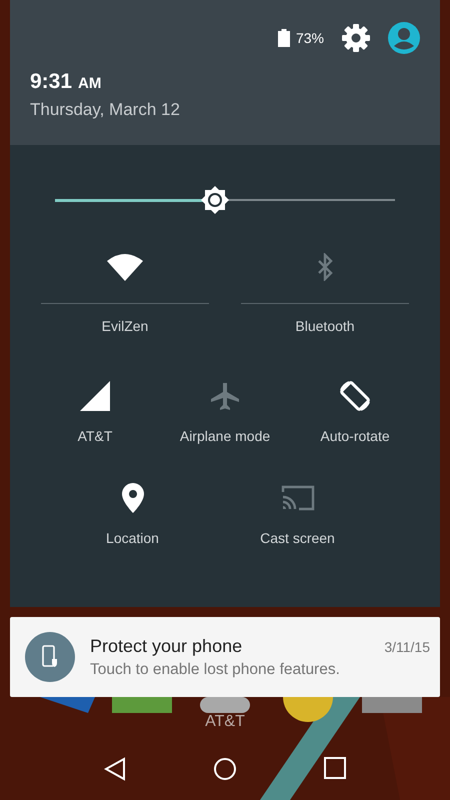  Describe the element at coordinates (404, 38) in the screenshot. I see `user-avatar-icon` at that location.